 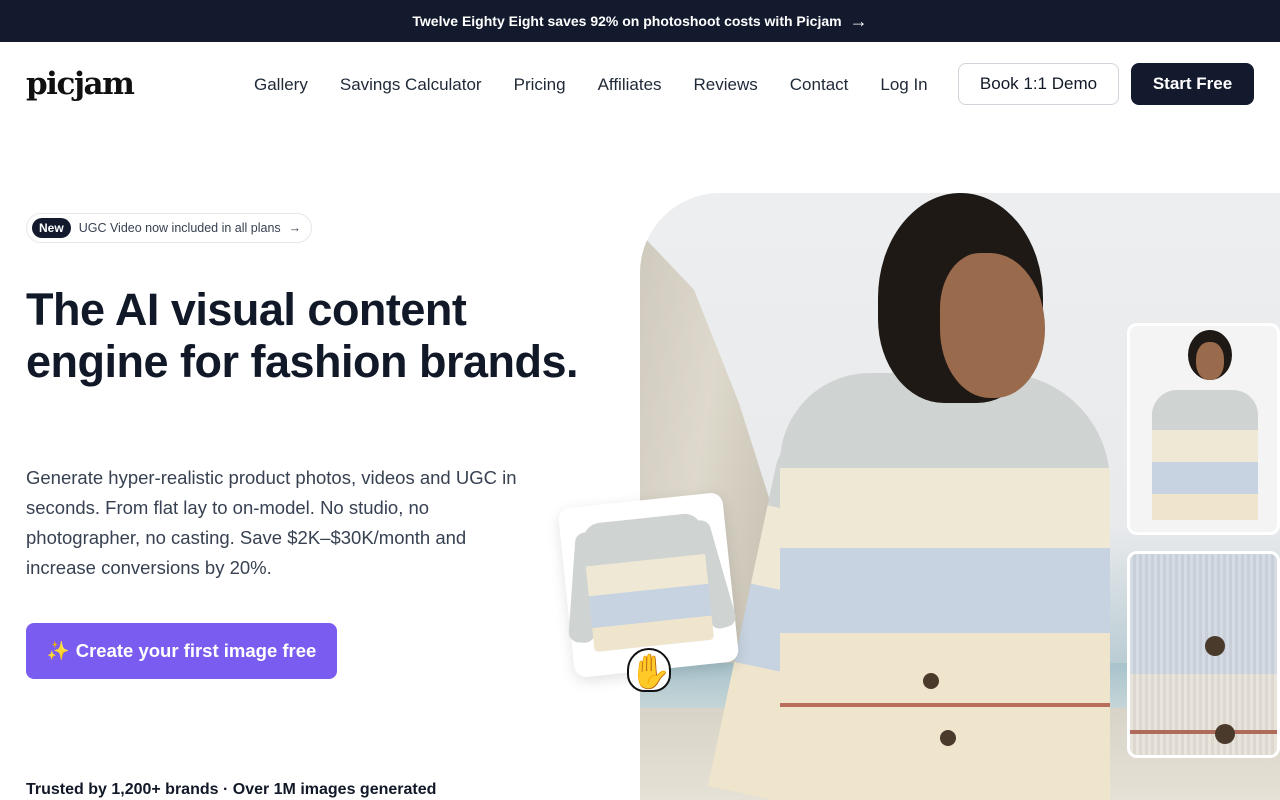 What do you see at coordinates (1203, 732) in the screenshot?
I see `detail-red-stripe` at bounding box center [1203, 732].